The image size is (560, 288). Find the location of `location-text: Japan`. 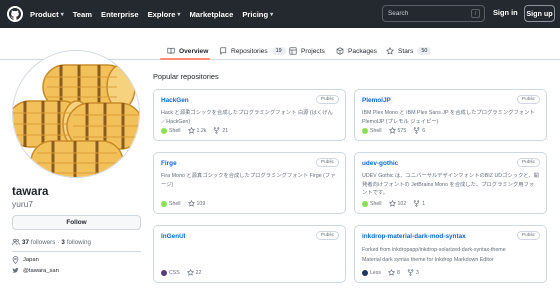

location-text: Japan is located at coordinates (31, 260).